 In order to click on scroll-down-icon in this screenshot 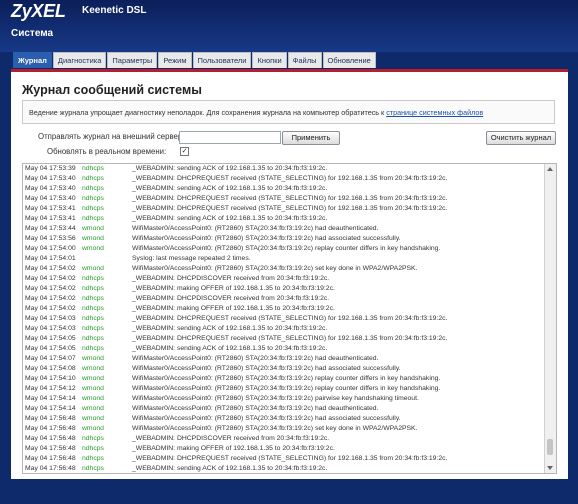, I will do `click(550, 468)`.